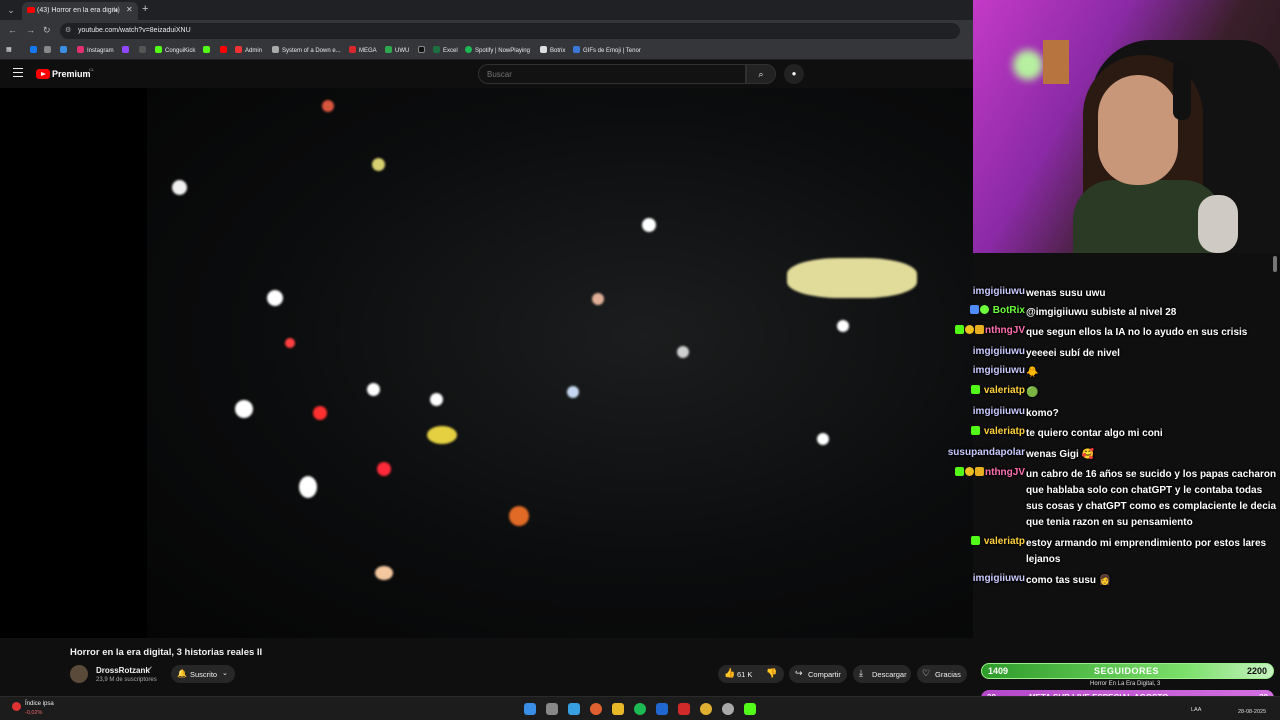 Image resolution: width=1280 pixels, height=720 pixels. What do you see at coordinates (123, 670) in the screenshot?
I see `channel-name: DrossRotzank` at bounding box center [123, 670].